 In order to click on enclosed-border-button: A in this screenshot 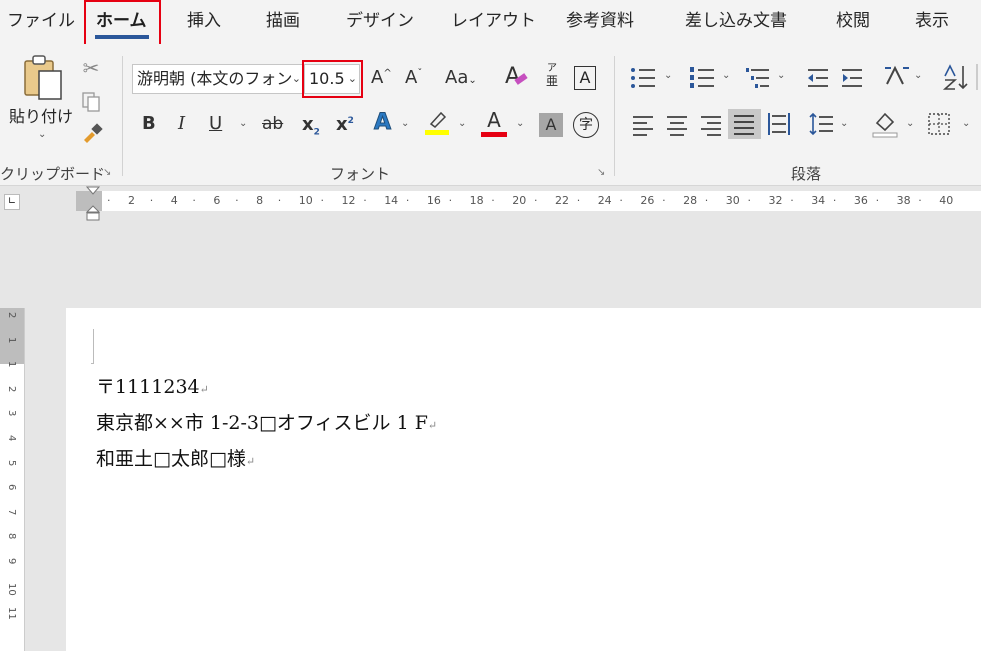, I will do `click(585, 78)`.